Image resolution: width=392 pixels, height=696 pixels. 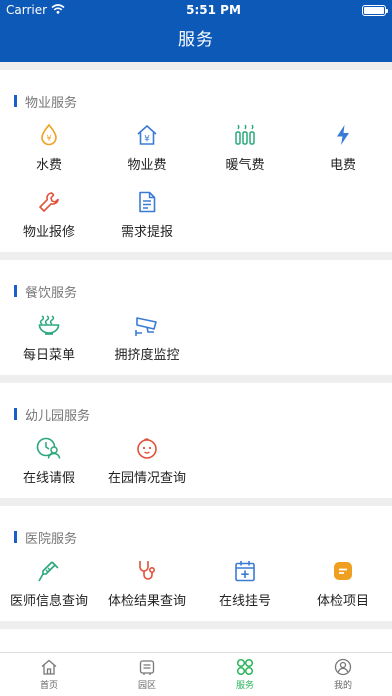 I want to click on tab-label: 首页, so click(x=48, y=686).